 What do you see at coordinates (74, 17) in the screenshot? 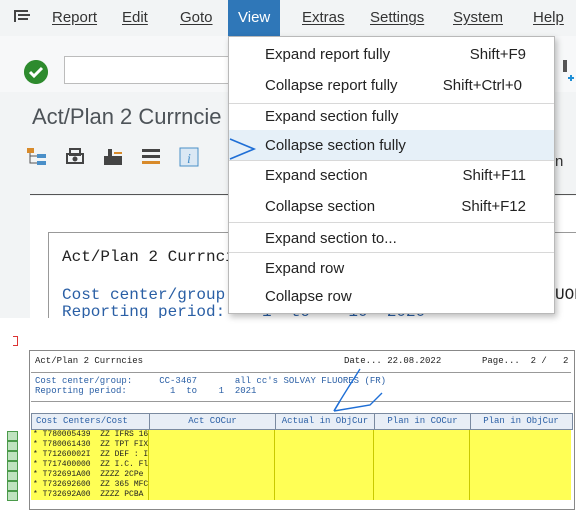
I see `menu-report: Report` at bounding box center [74, 17].